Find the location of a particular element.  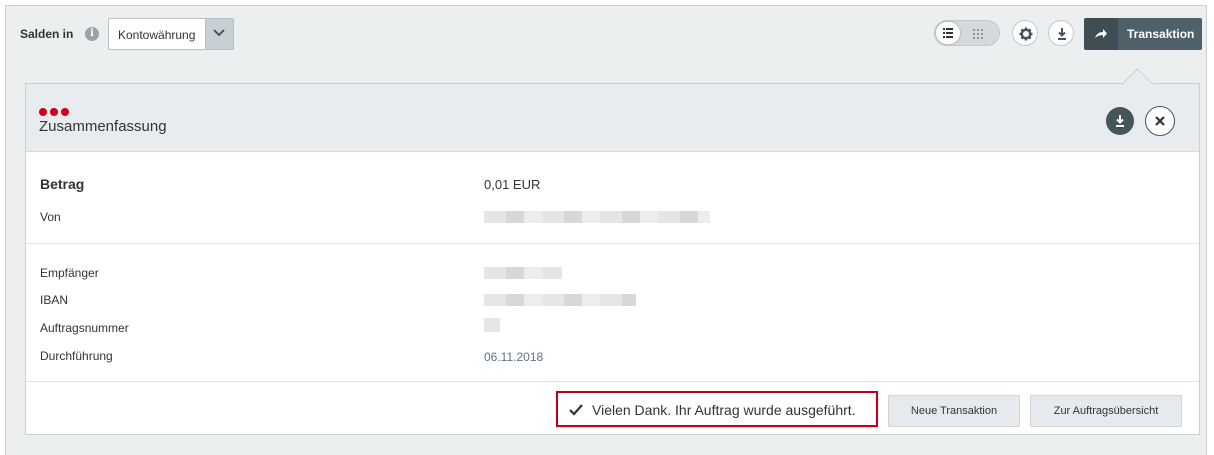

order-number-label: Auftragsnummer is located at coordinates (84, 328).